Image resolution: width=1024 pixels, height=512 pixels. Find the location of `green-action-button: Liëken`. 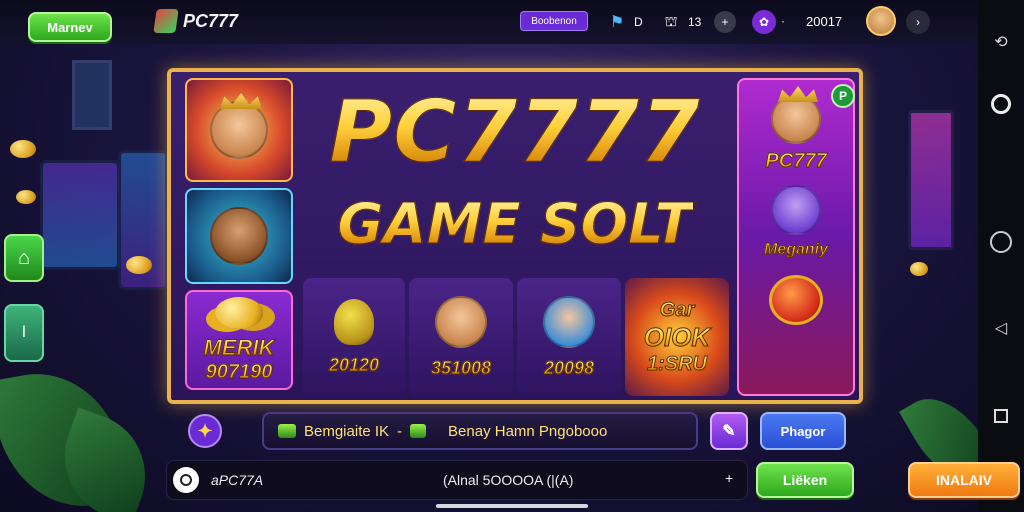

green-action-button: Liëken is located at coordinates (805, 480).